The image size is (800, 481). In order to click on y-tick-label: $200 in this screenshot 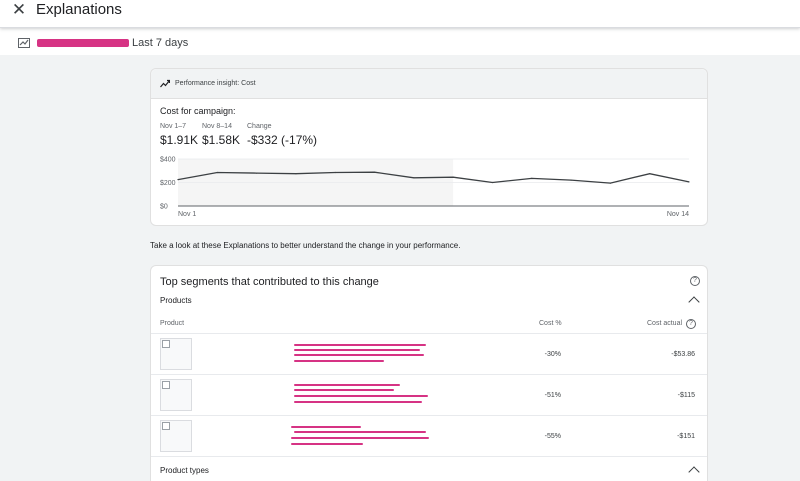, I will do `click(168, 183)`.